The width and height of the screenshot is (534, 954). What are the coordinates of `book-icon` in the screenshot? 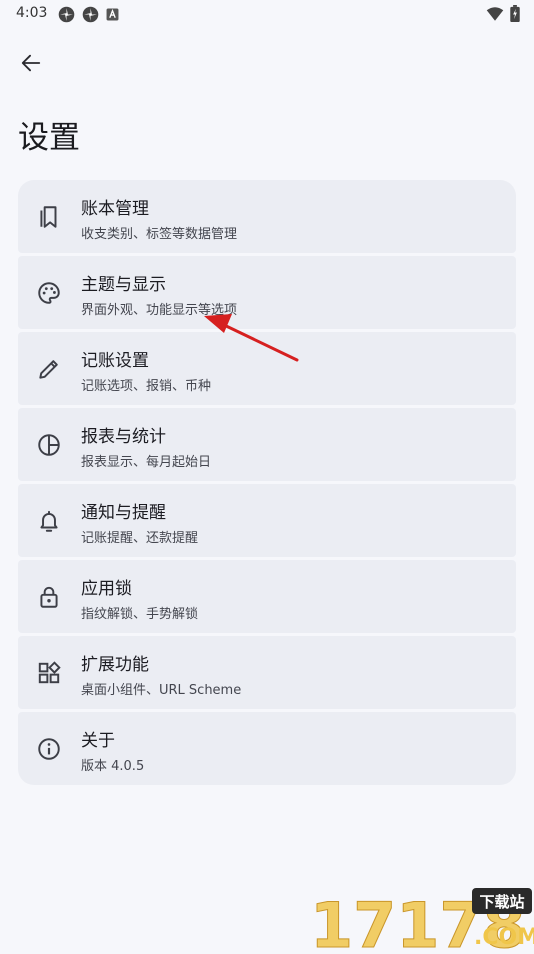 It's located at (48, 217).